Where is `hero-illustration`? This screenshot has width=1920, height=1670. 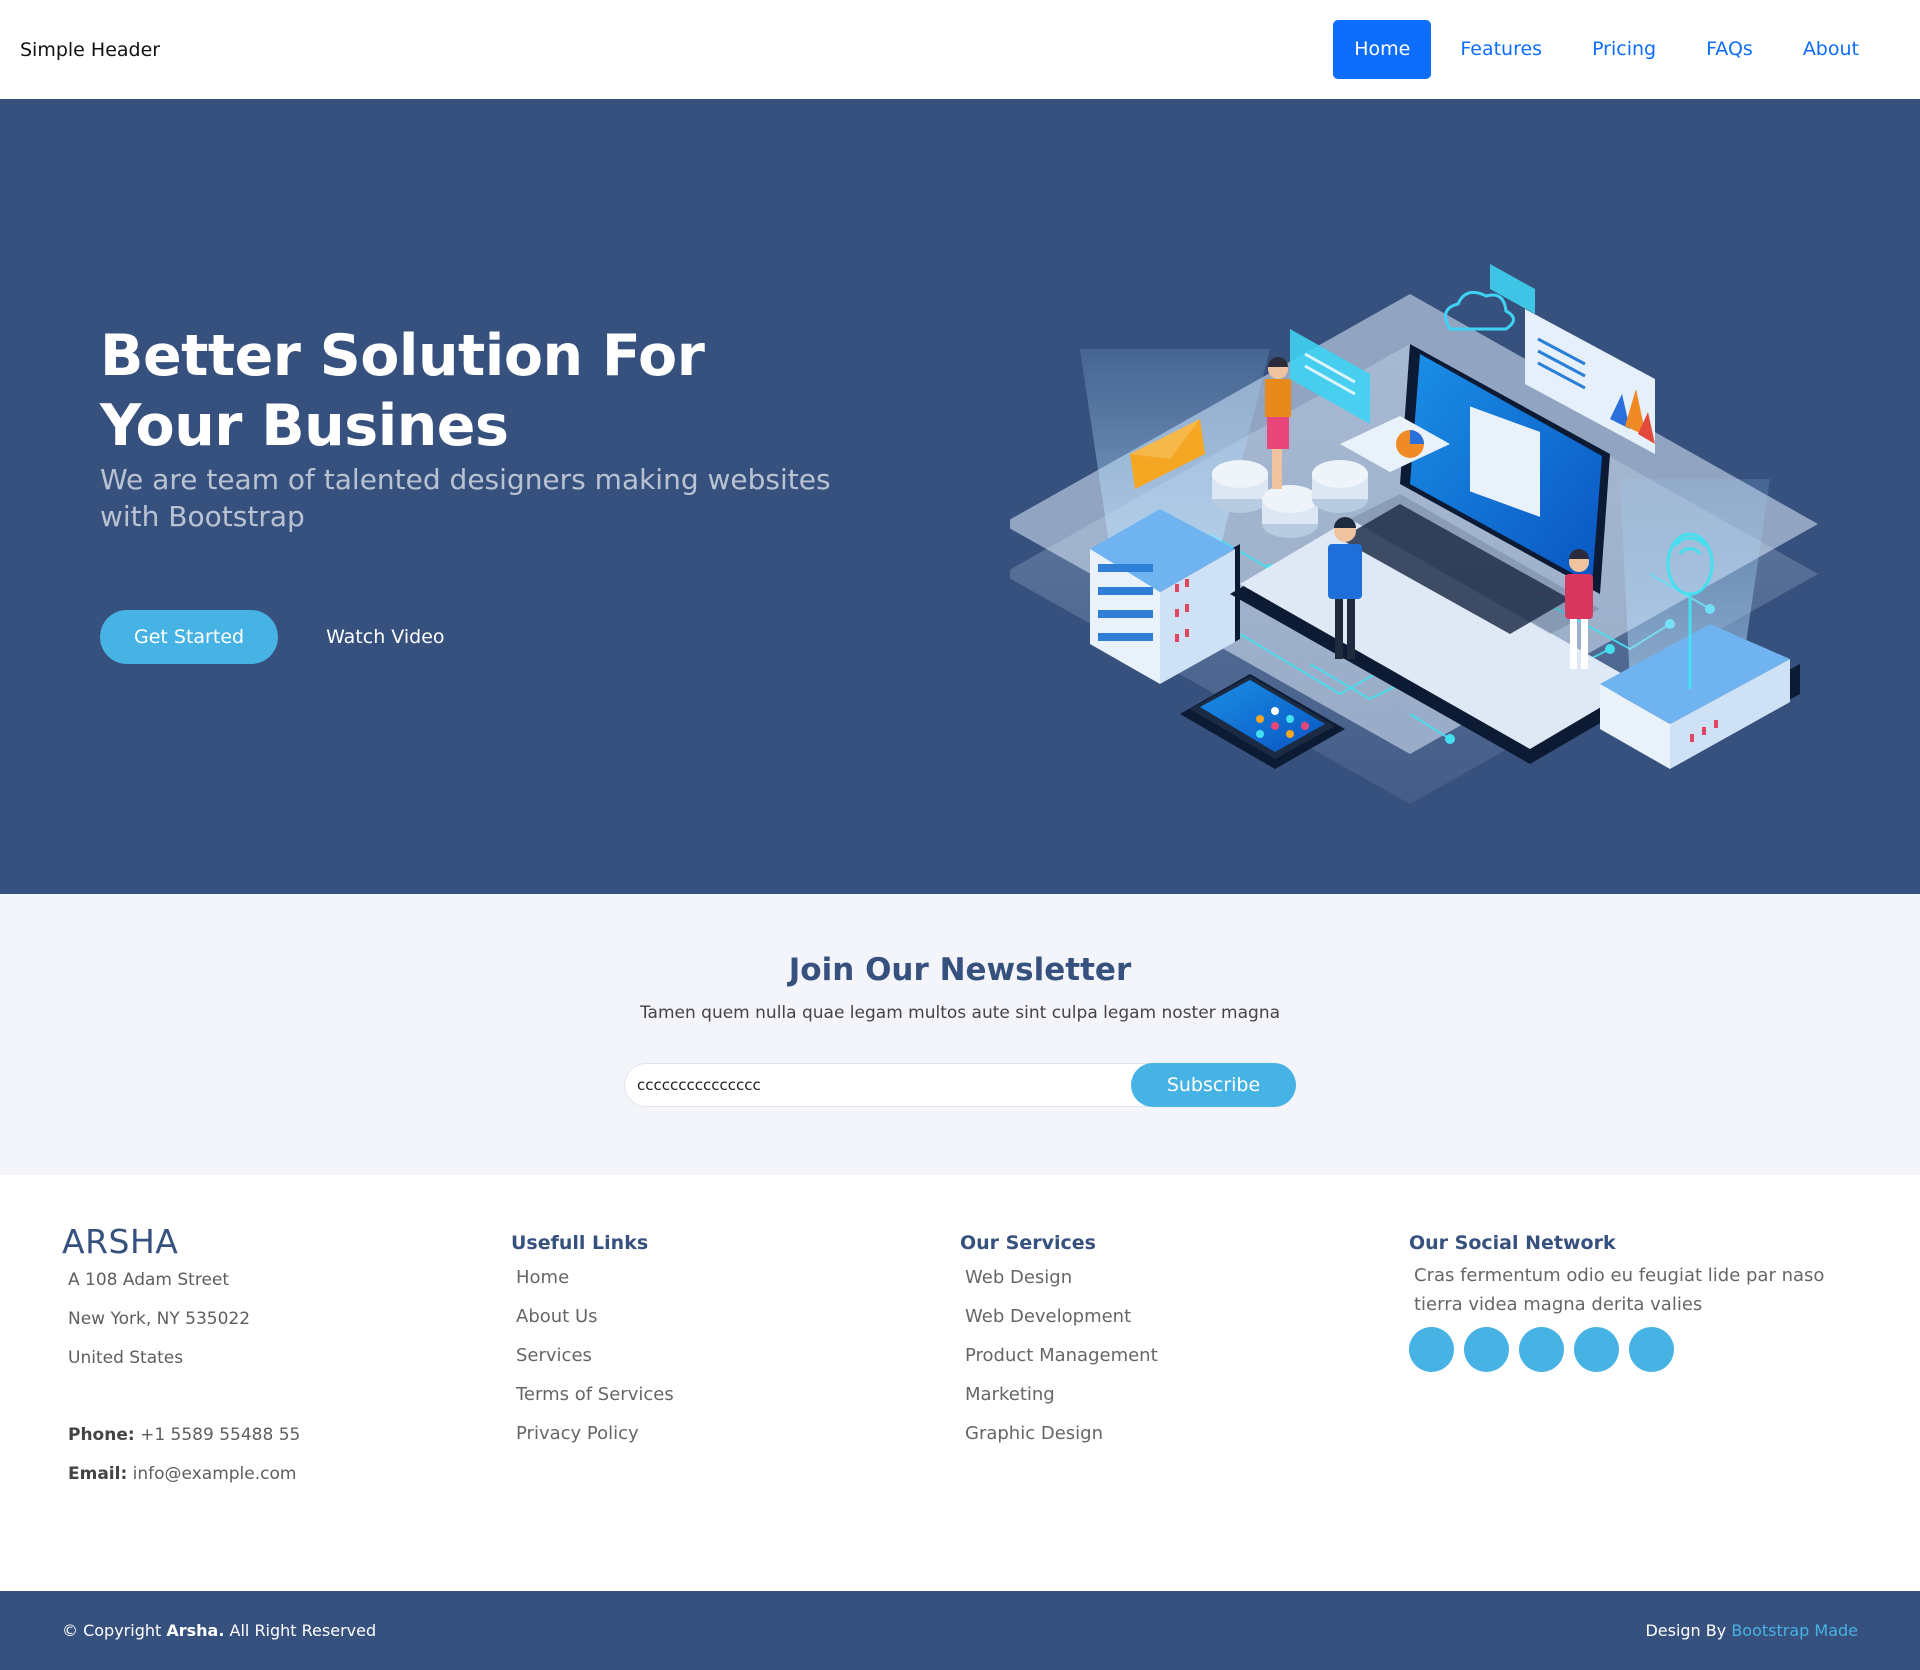 hero-illustration is located at coordinates (1414, 534).